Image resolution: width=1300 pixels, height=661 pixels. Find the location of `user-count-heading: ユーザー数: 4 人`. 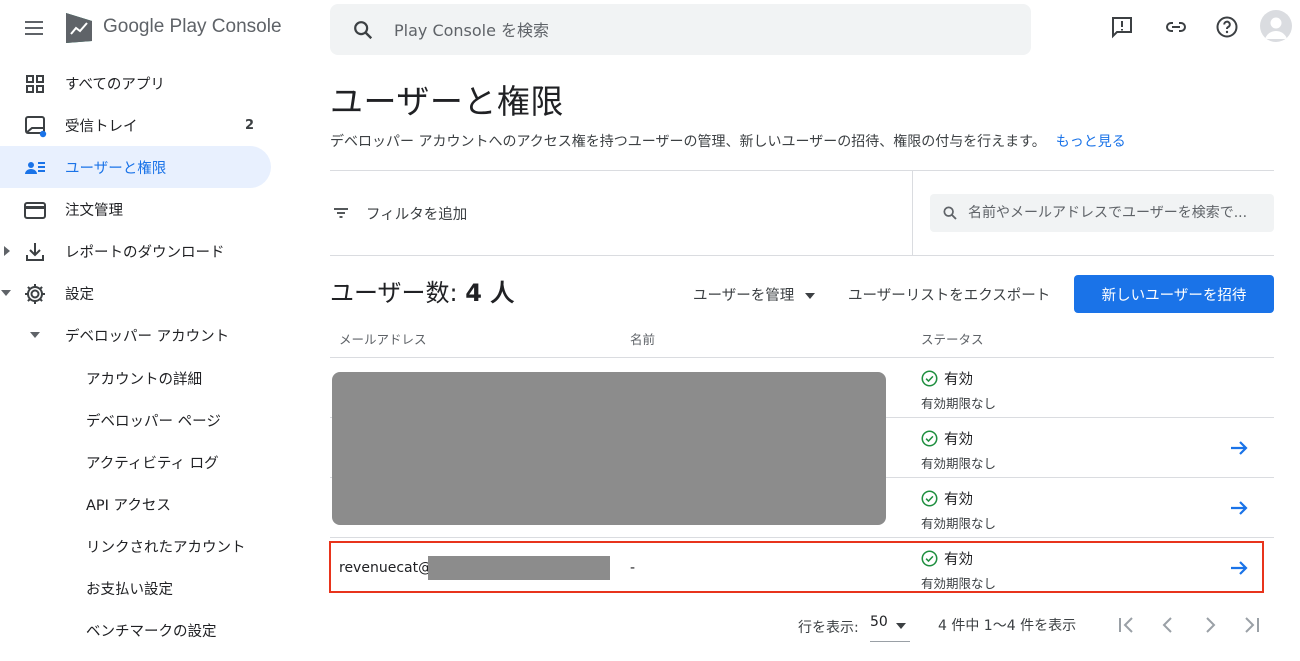

user-count-heading: ユーザー数: 4 人 is located at coordinates (422, 290).